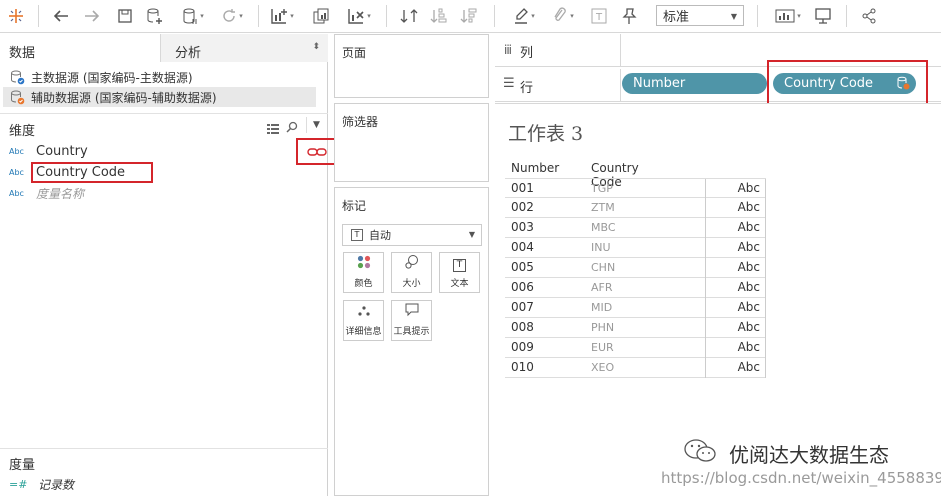  What do you see at coordinates (903, 85) in the screenshot?
I see `linked-datasource-icon` at bounding box center [903, 85].